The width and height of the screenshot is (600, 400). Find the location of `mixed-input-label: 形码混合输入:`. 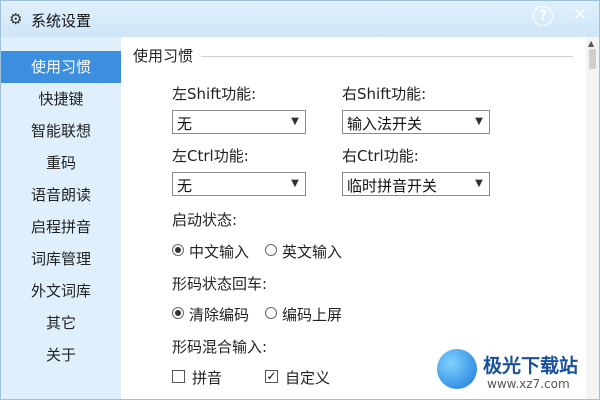

mixed-input-label: 形码混合输入: is located at coordinates (220, 347).